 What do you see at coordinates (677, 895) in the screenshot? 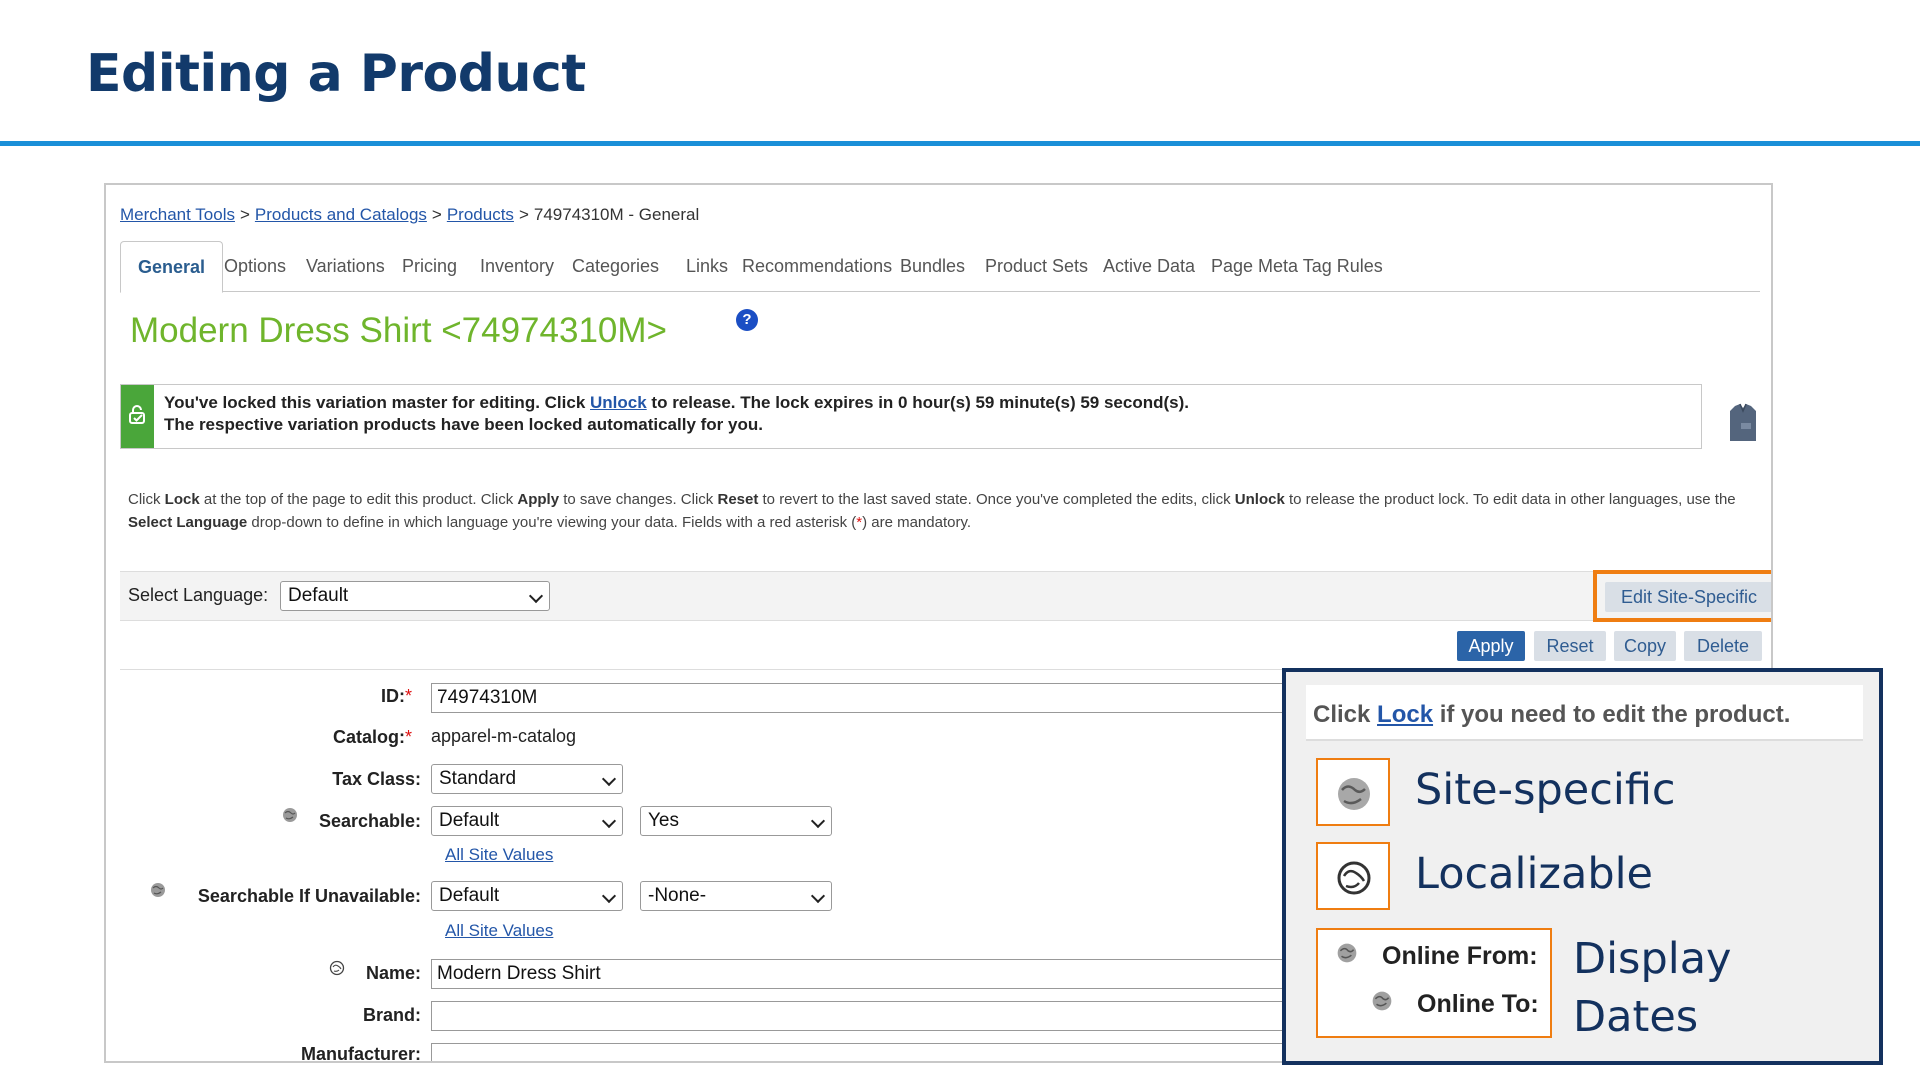
I see `searchable-unavailable-value: -None-` at bounding box center [677, 895].